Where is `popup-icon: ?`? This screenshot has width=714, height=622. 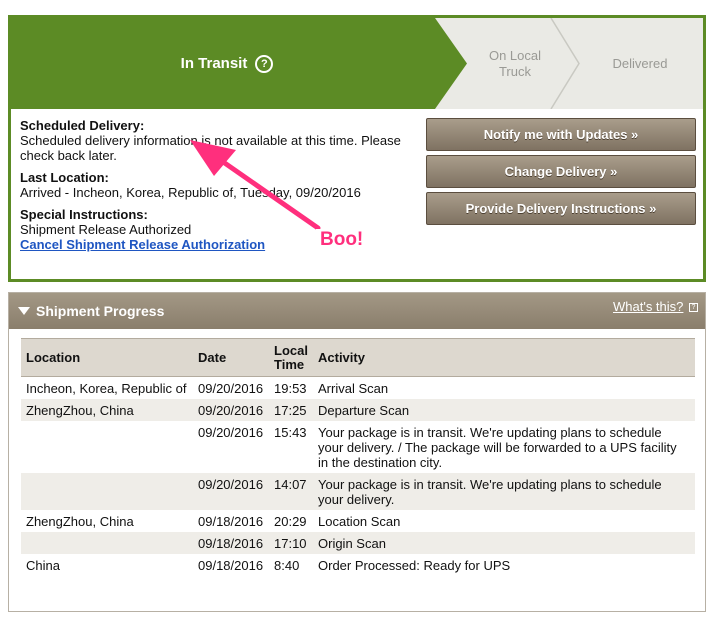
popup-icon: ? is located at coordinates (693, 307).